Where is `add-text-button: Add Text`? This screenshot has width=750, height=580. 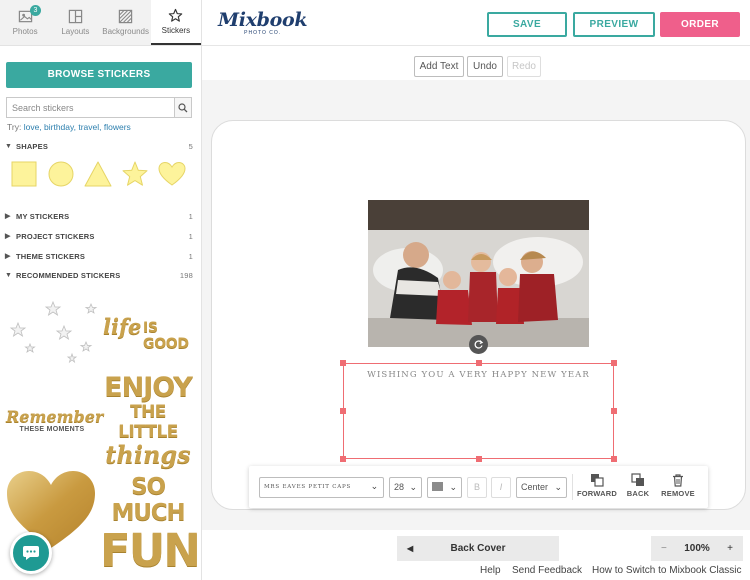 add-text-button: Add Text is located at coordinates (439, 66).